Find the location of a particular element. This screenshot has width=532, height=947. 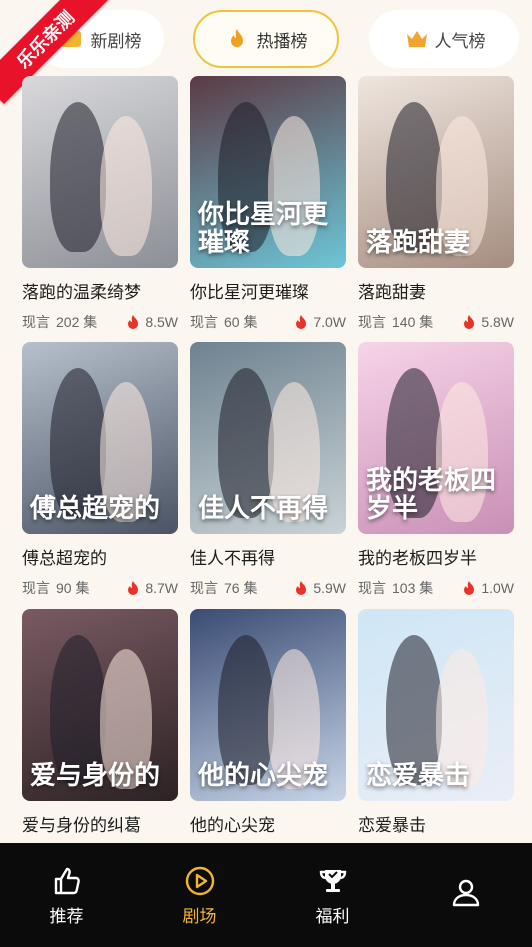

drama-title: 他的心尖宠 is located at coordinates (268, 823).